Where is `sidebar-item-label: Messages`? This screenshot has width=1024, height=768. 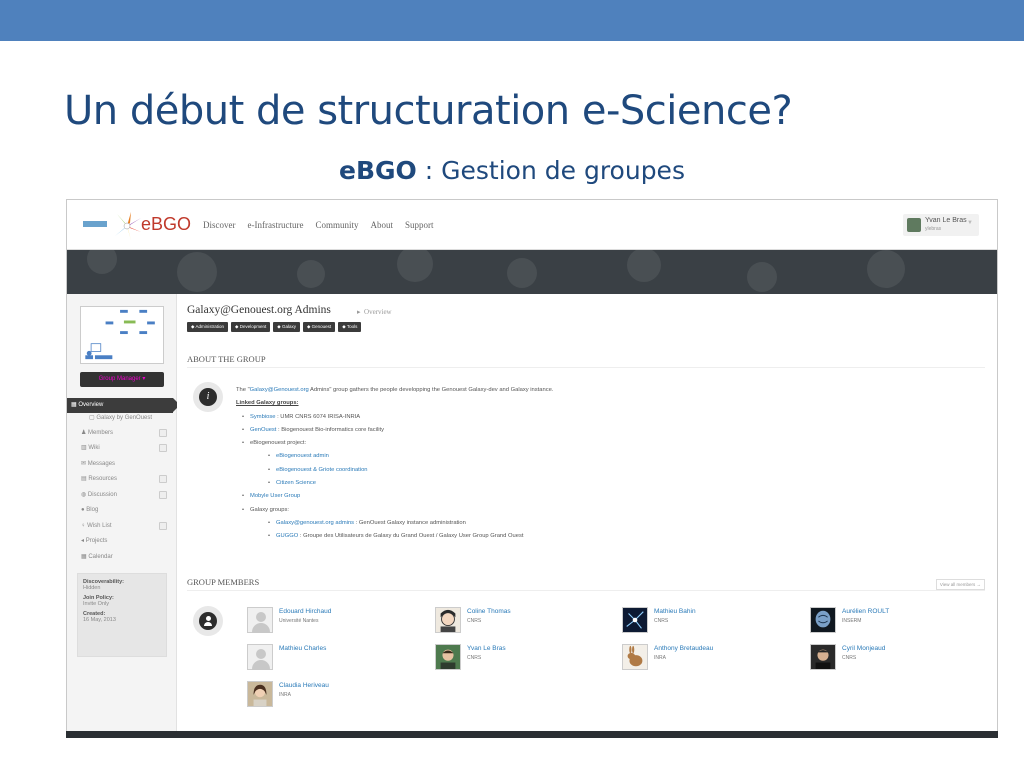 sidebar-item-label: Messages is located at coordinates (101, 464).